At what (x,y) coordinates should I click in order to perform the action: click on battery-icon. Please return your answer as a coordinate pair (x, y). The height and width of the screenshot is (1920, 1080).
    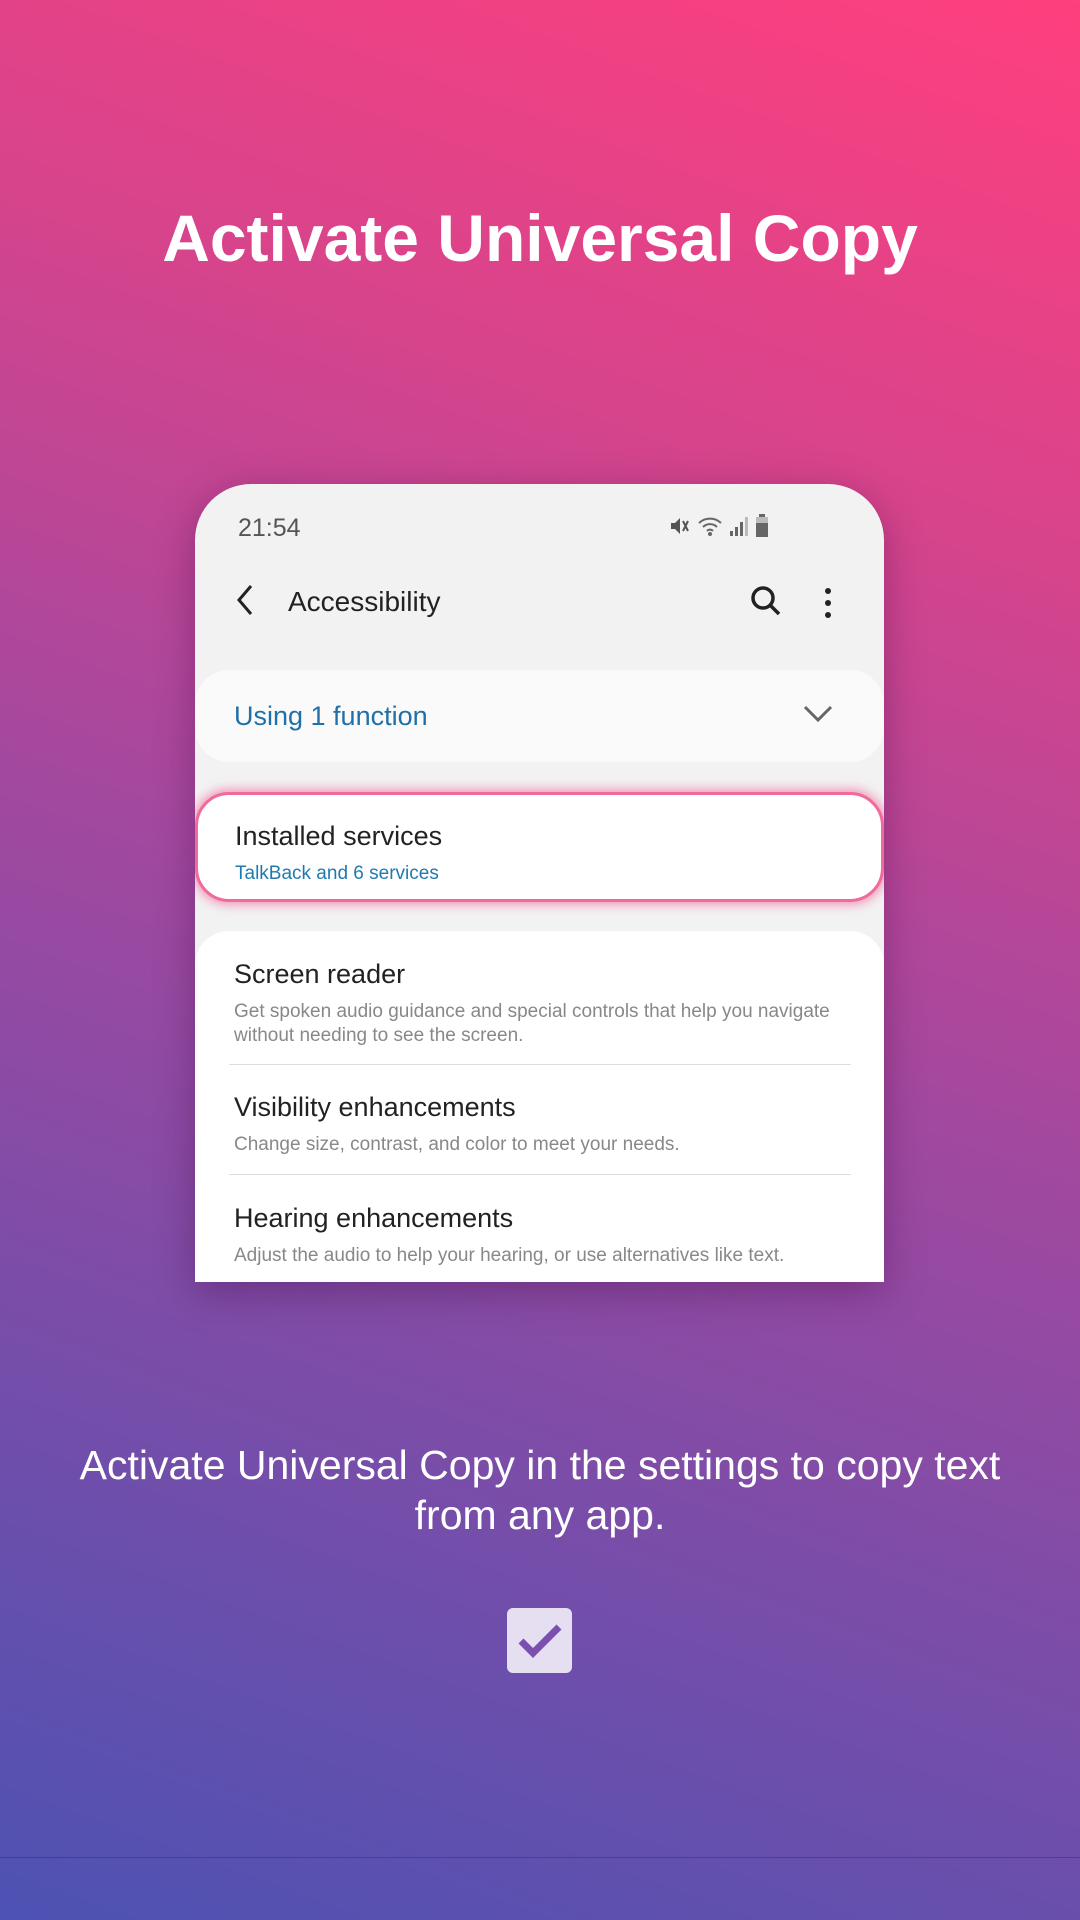
    Looking at the image, I should click on (762, 525).